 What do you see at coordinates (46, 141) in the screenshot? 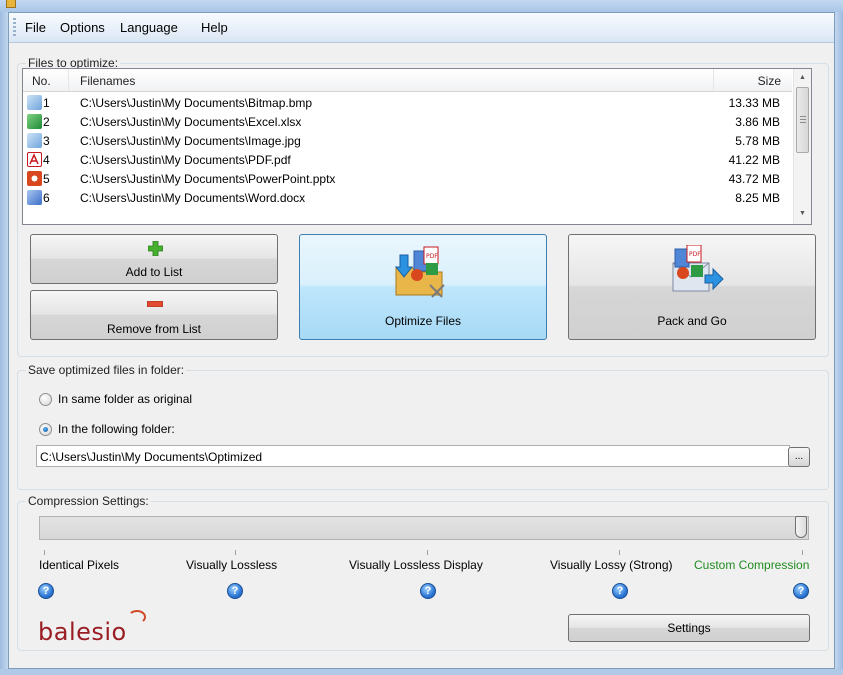
I see `row-number: 3` at bounding box center [46, 141].